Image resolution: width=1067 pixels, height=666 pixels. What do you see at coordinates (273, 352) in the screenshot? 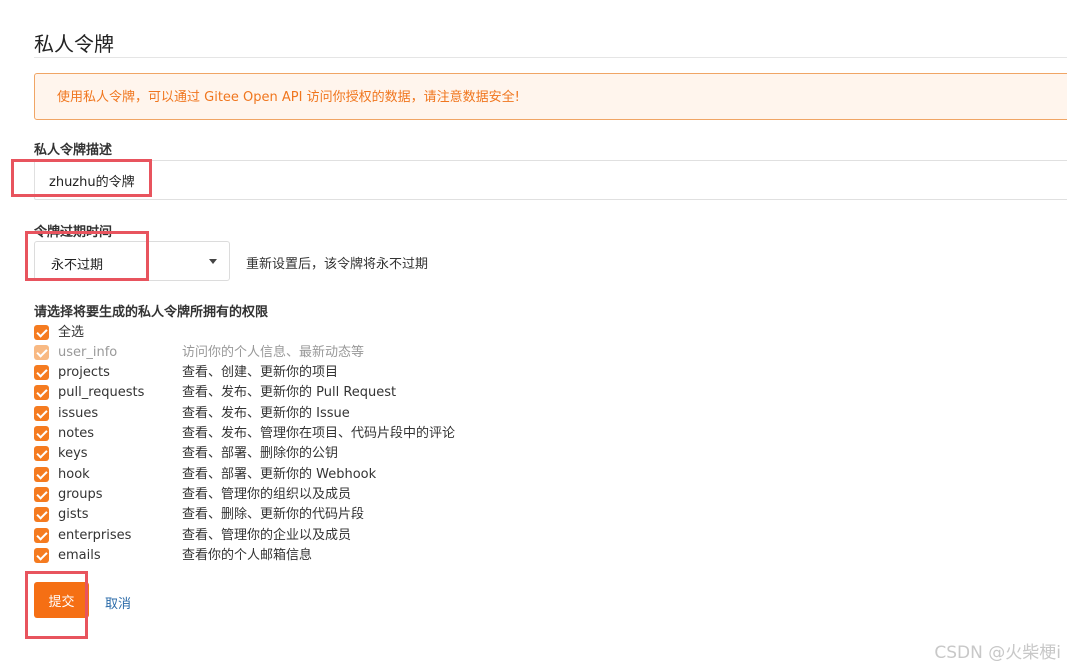
I see `permission-desc: 访问你的个人信息、最新动态等` at bounding box center [273, 352].